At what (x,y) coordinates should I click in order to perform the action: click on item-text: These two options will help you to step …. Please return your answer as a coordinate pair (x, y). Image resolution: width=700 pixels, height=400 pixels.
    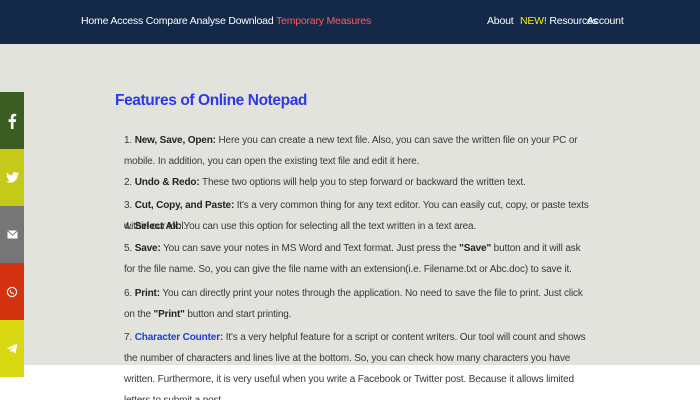
    Looking at the image, I should click on (362, 182).